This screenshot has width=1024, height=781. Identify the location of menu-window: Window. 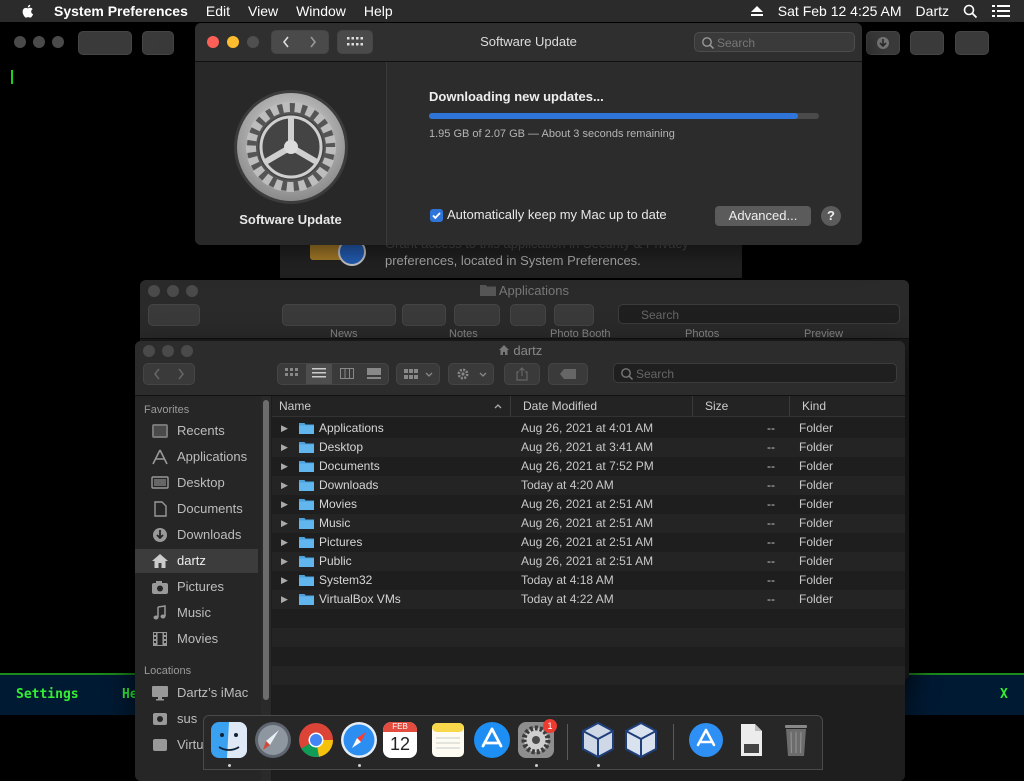
(321, 11).